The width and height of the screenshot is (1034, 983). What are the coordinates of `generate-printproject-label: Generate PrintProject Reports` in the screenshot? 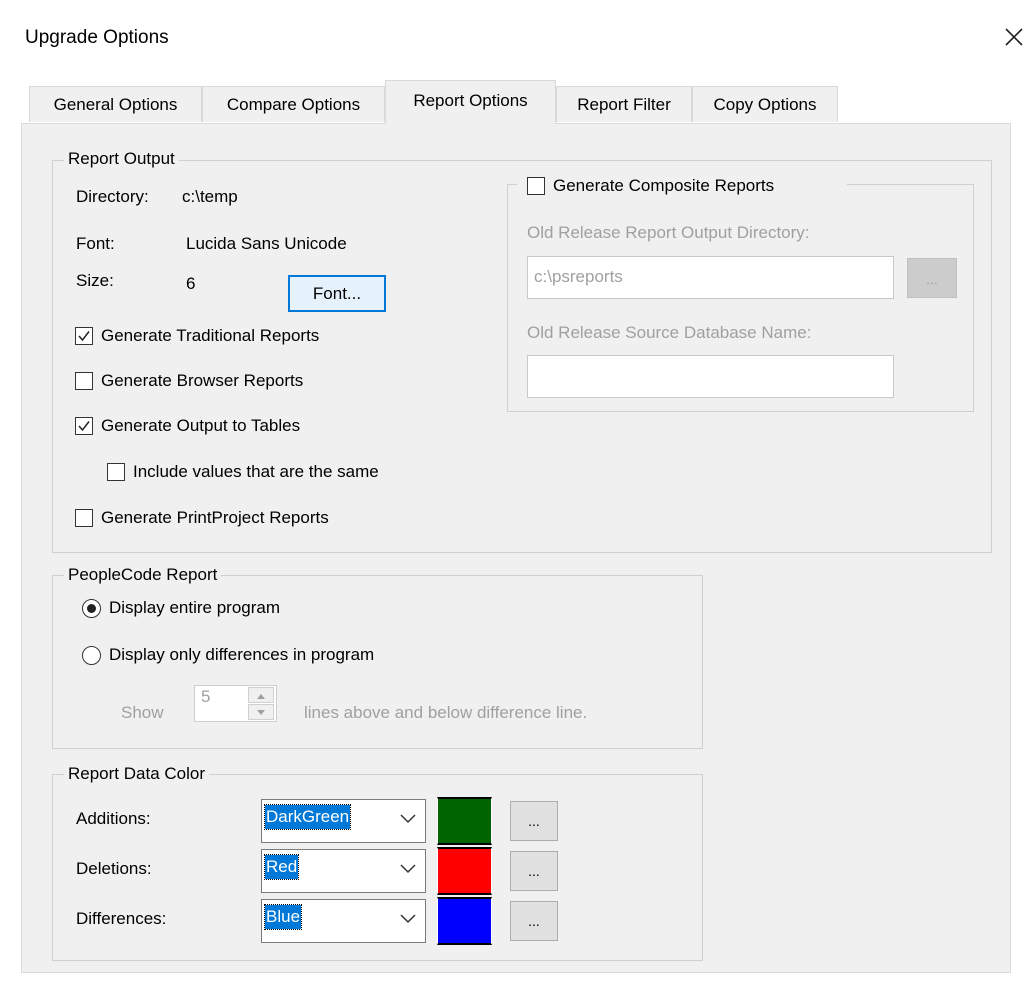 It's located at (215, 517).